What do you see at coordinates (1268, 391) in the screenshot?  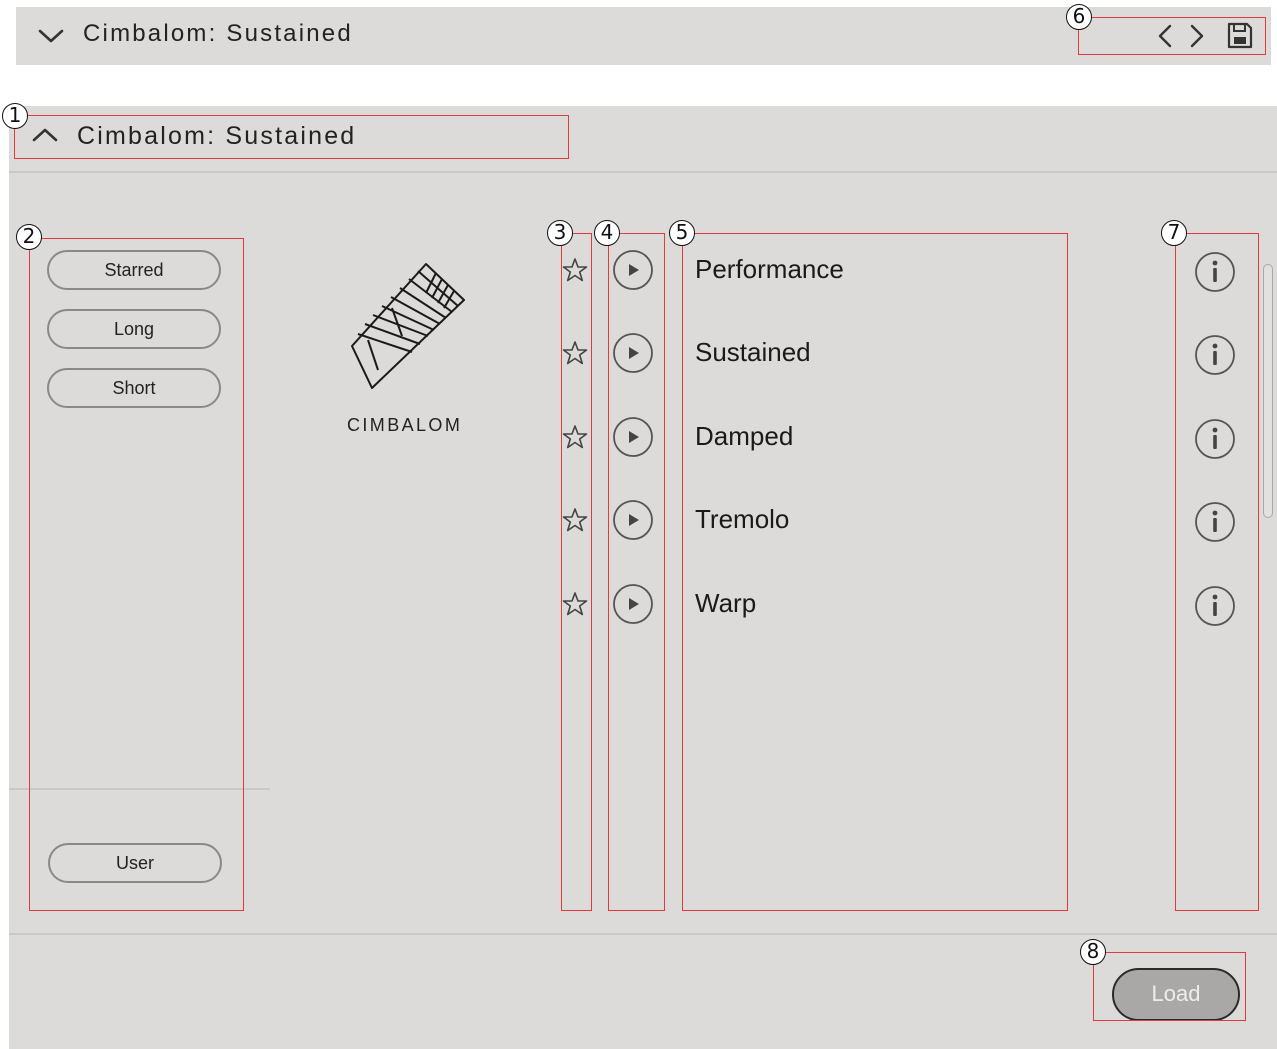 I see `list-scrollbar` at bounding box center [1268, 391].